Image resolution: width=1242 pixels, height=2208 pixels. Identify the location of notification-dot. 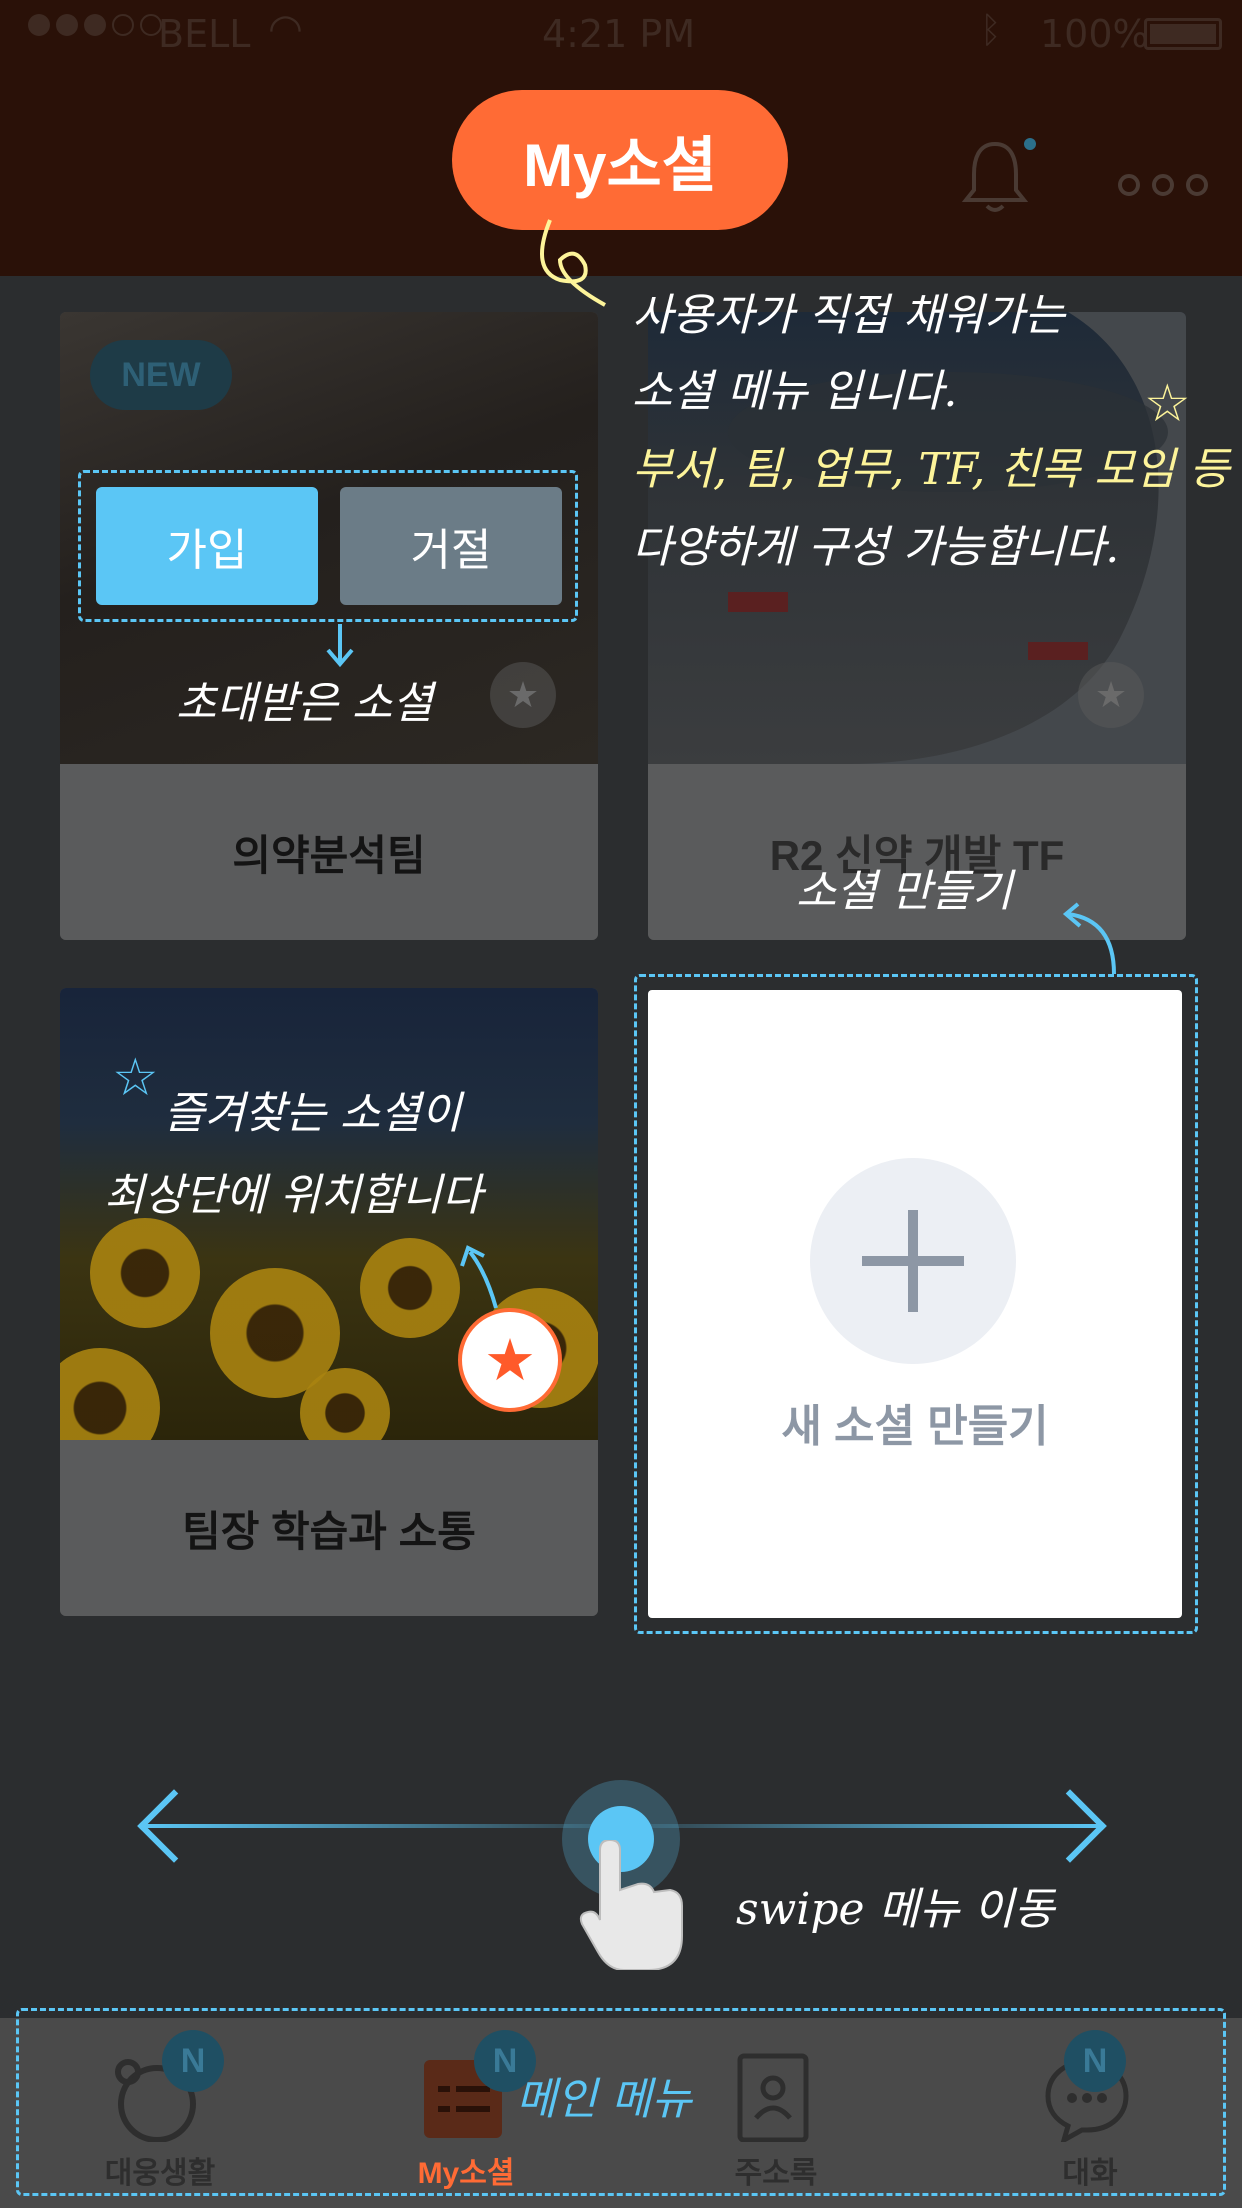
(1030, 144).